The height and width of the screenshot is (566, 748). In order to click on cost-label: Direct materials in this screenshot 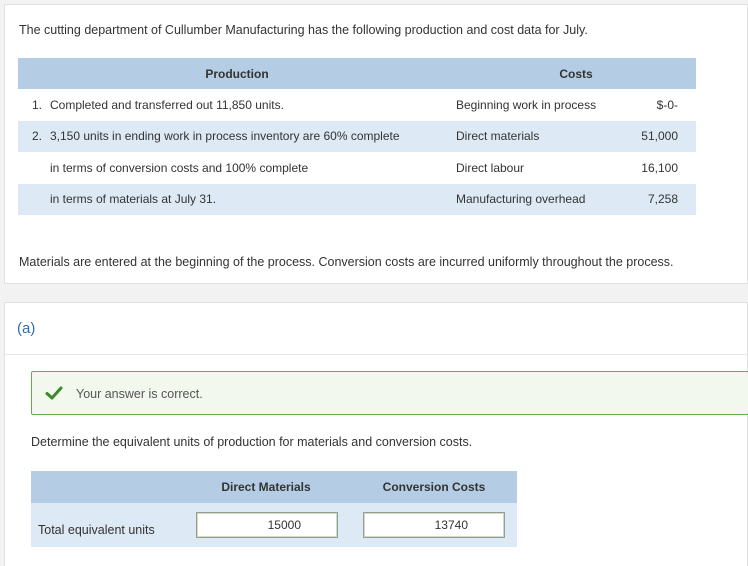, I will do `click(546, 136)`.